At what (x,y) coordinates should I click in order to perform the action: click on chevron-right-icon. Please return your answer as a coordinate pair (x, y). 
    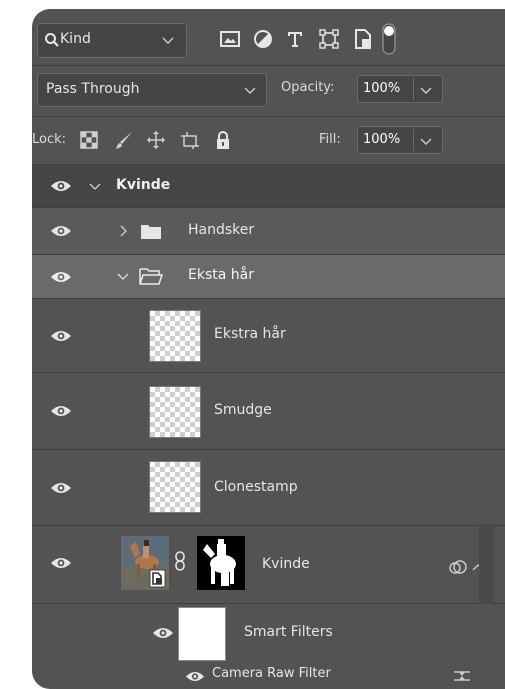
    Looking at the image, I should click on (123, 231).